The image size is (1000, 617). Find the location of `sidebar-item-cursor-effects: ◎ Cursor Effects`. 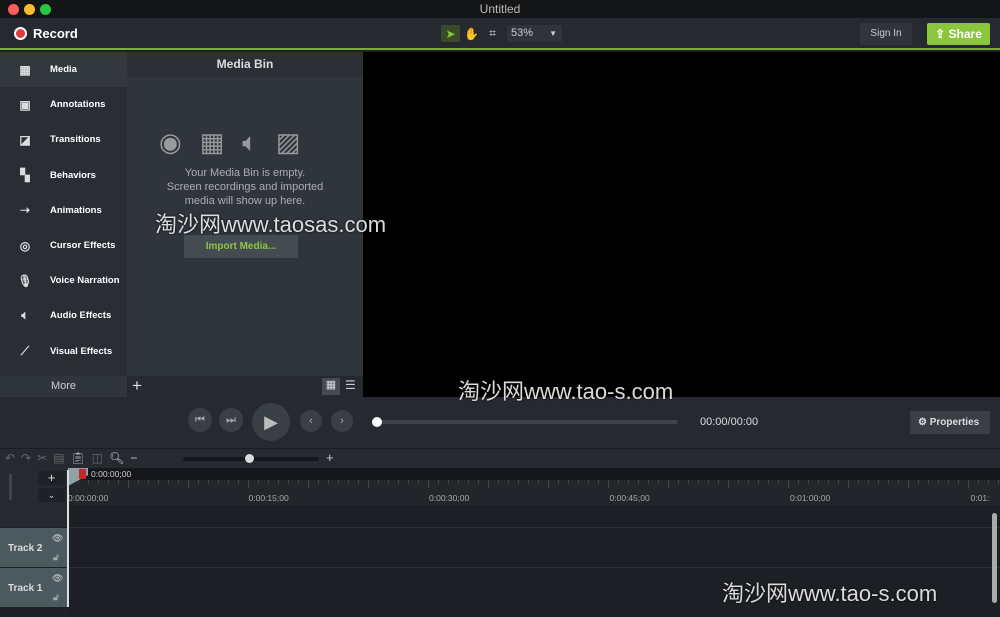

sidebar-item-cursor-effects: ◎ Cursor Effects is located at coordinates (63, 245).